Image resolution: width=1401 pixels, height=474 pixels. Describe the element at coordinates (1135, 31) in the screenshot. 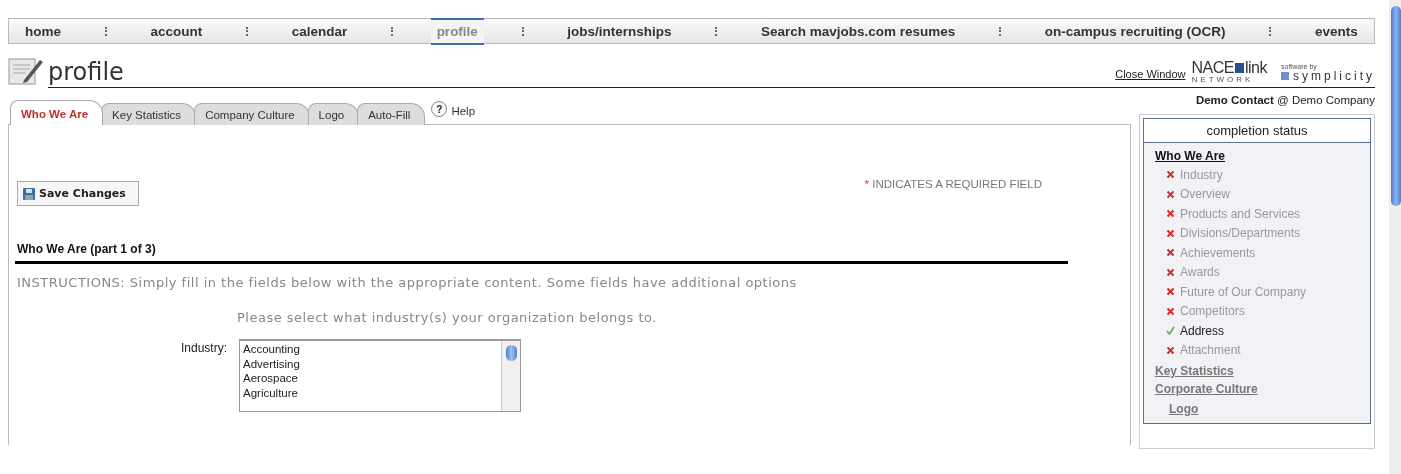

I see `nav-link: on-campus recruiting (OCR)` at that location.